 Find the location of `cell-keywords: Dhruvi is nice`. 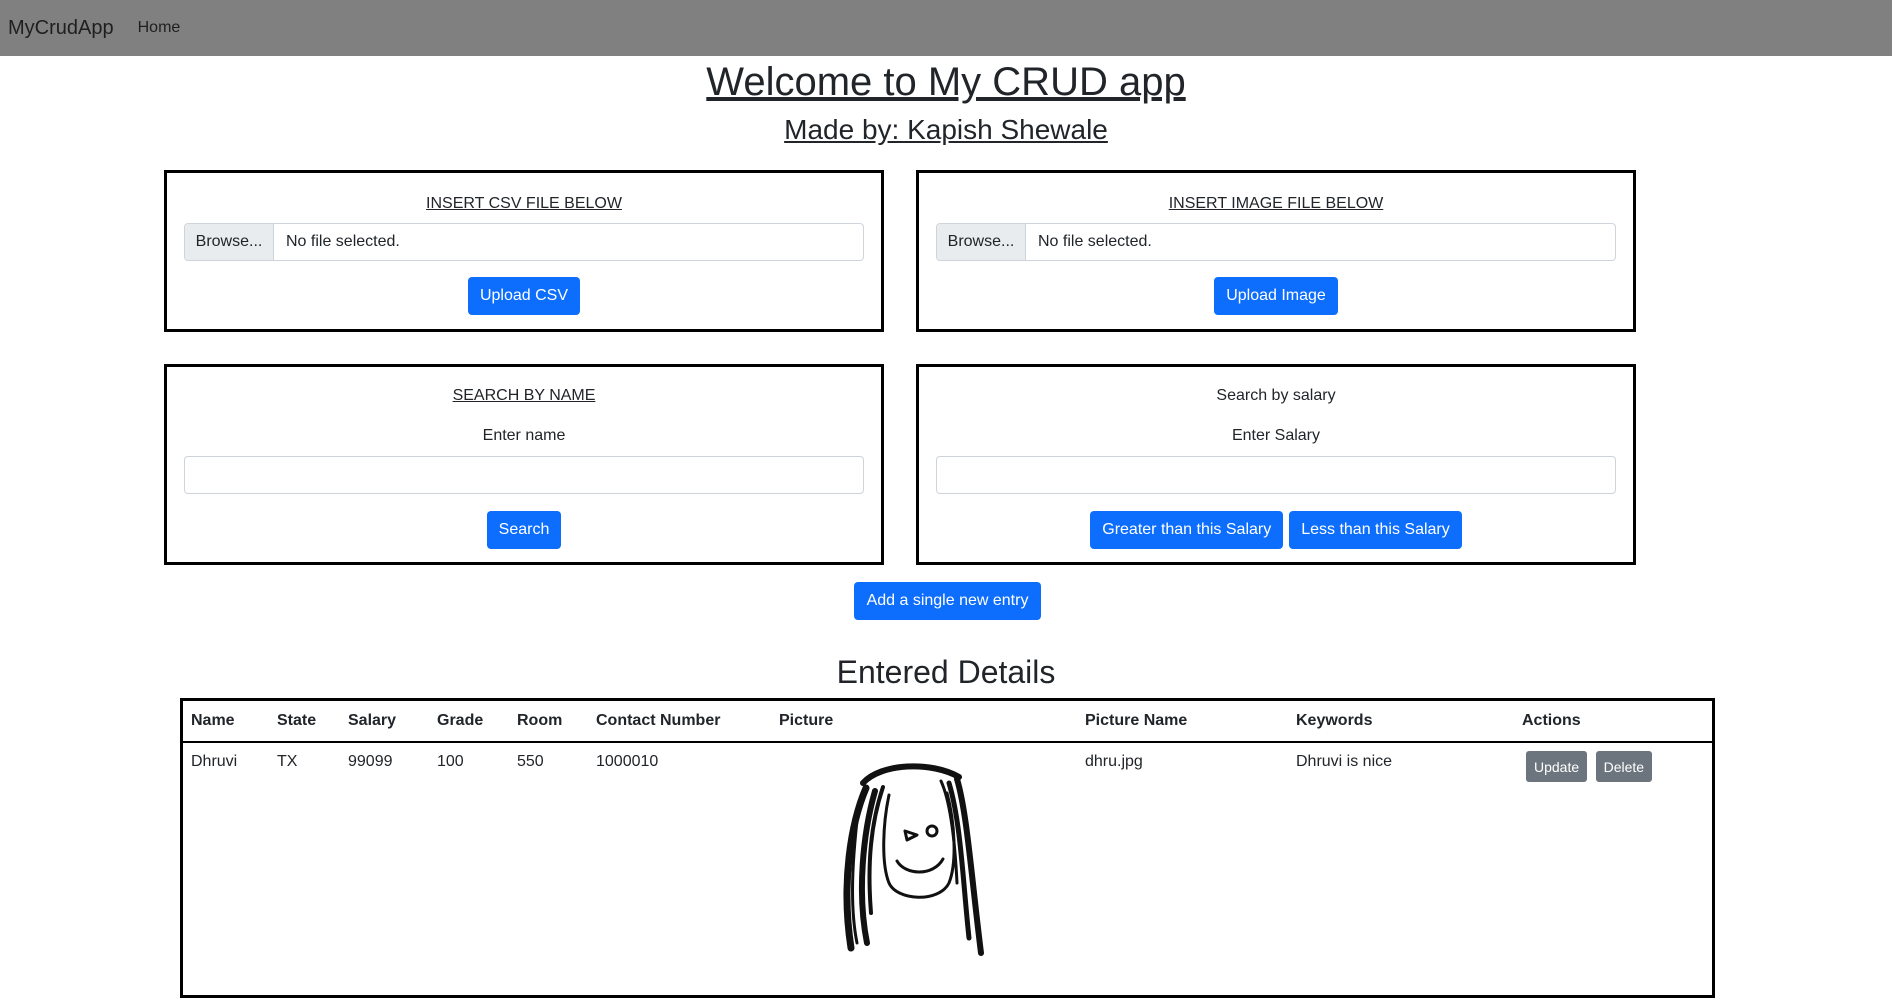

cell-keywords: Dhruvi is nice is located at coordinates (1344, 761).